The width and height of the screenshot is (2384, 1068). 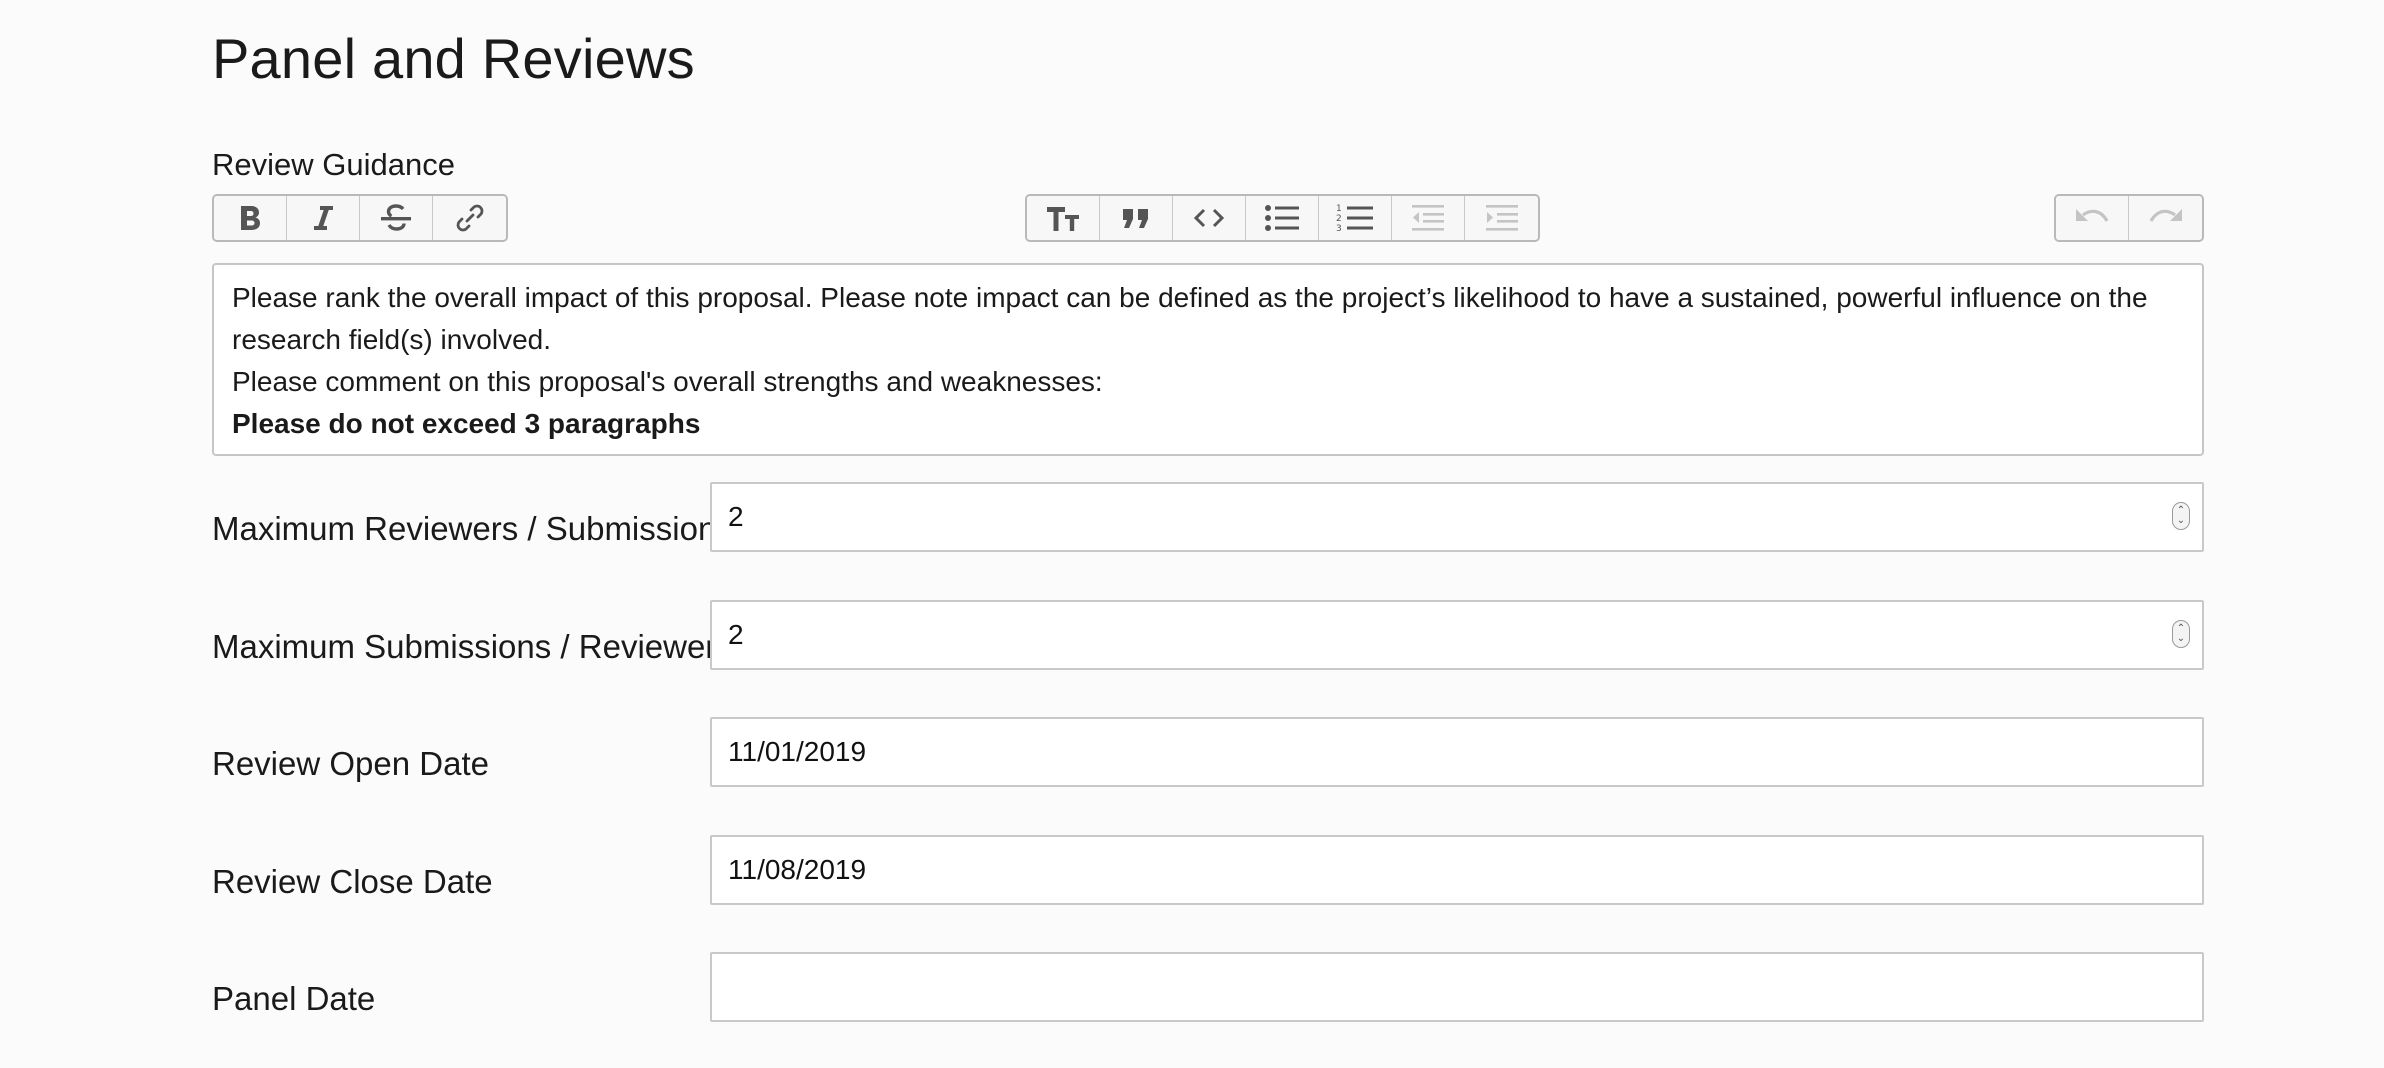 I want to click on review-close-date-label: Review Close Date, so click(x=352, y=881).